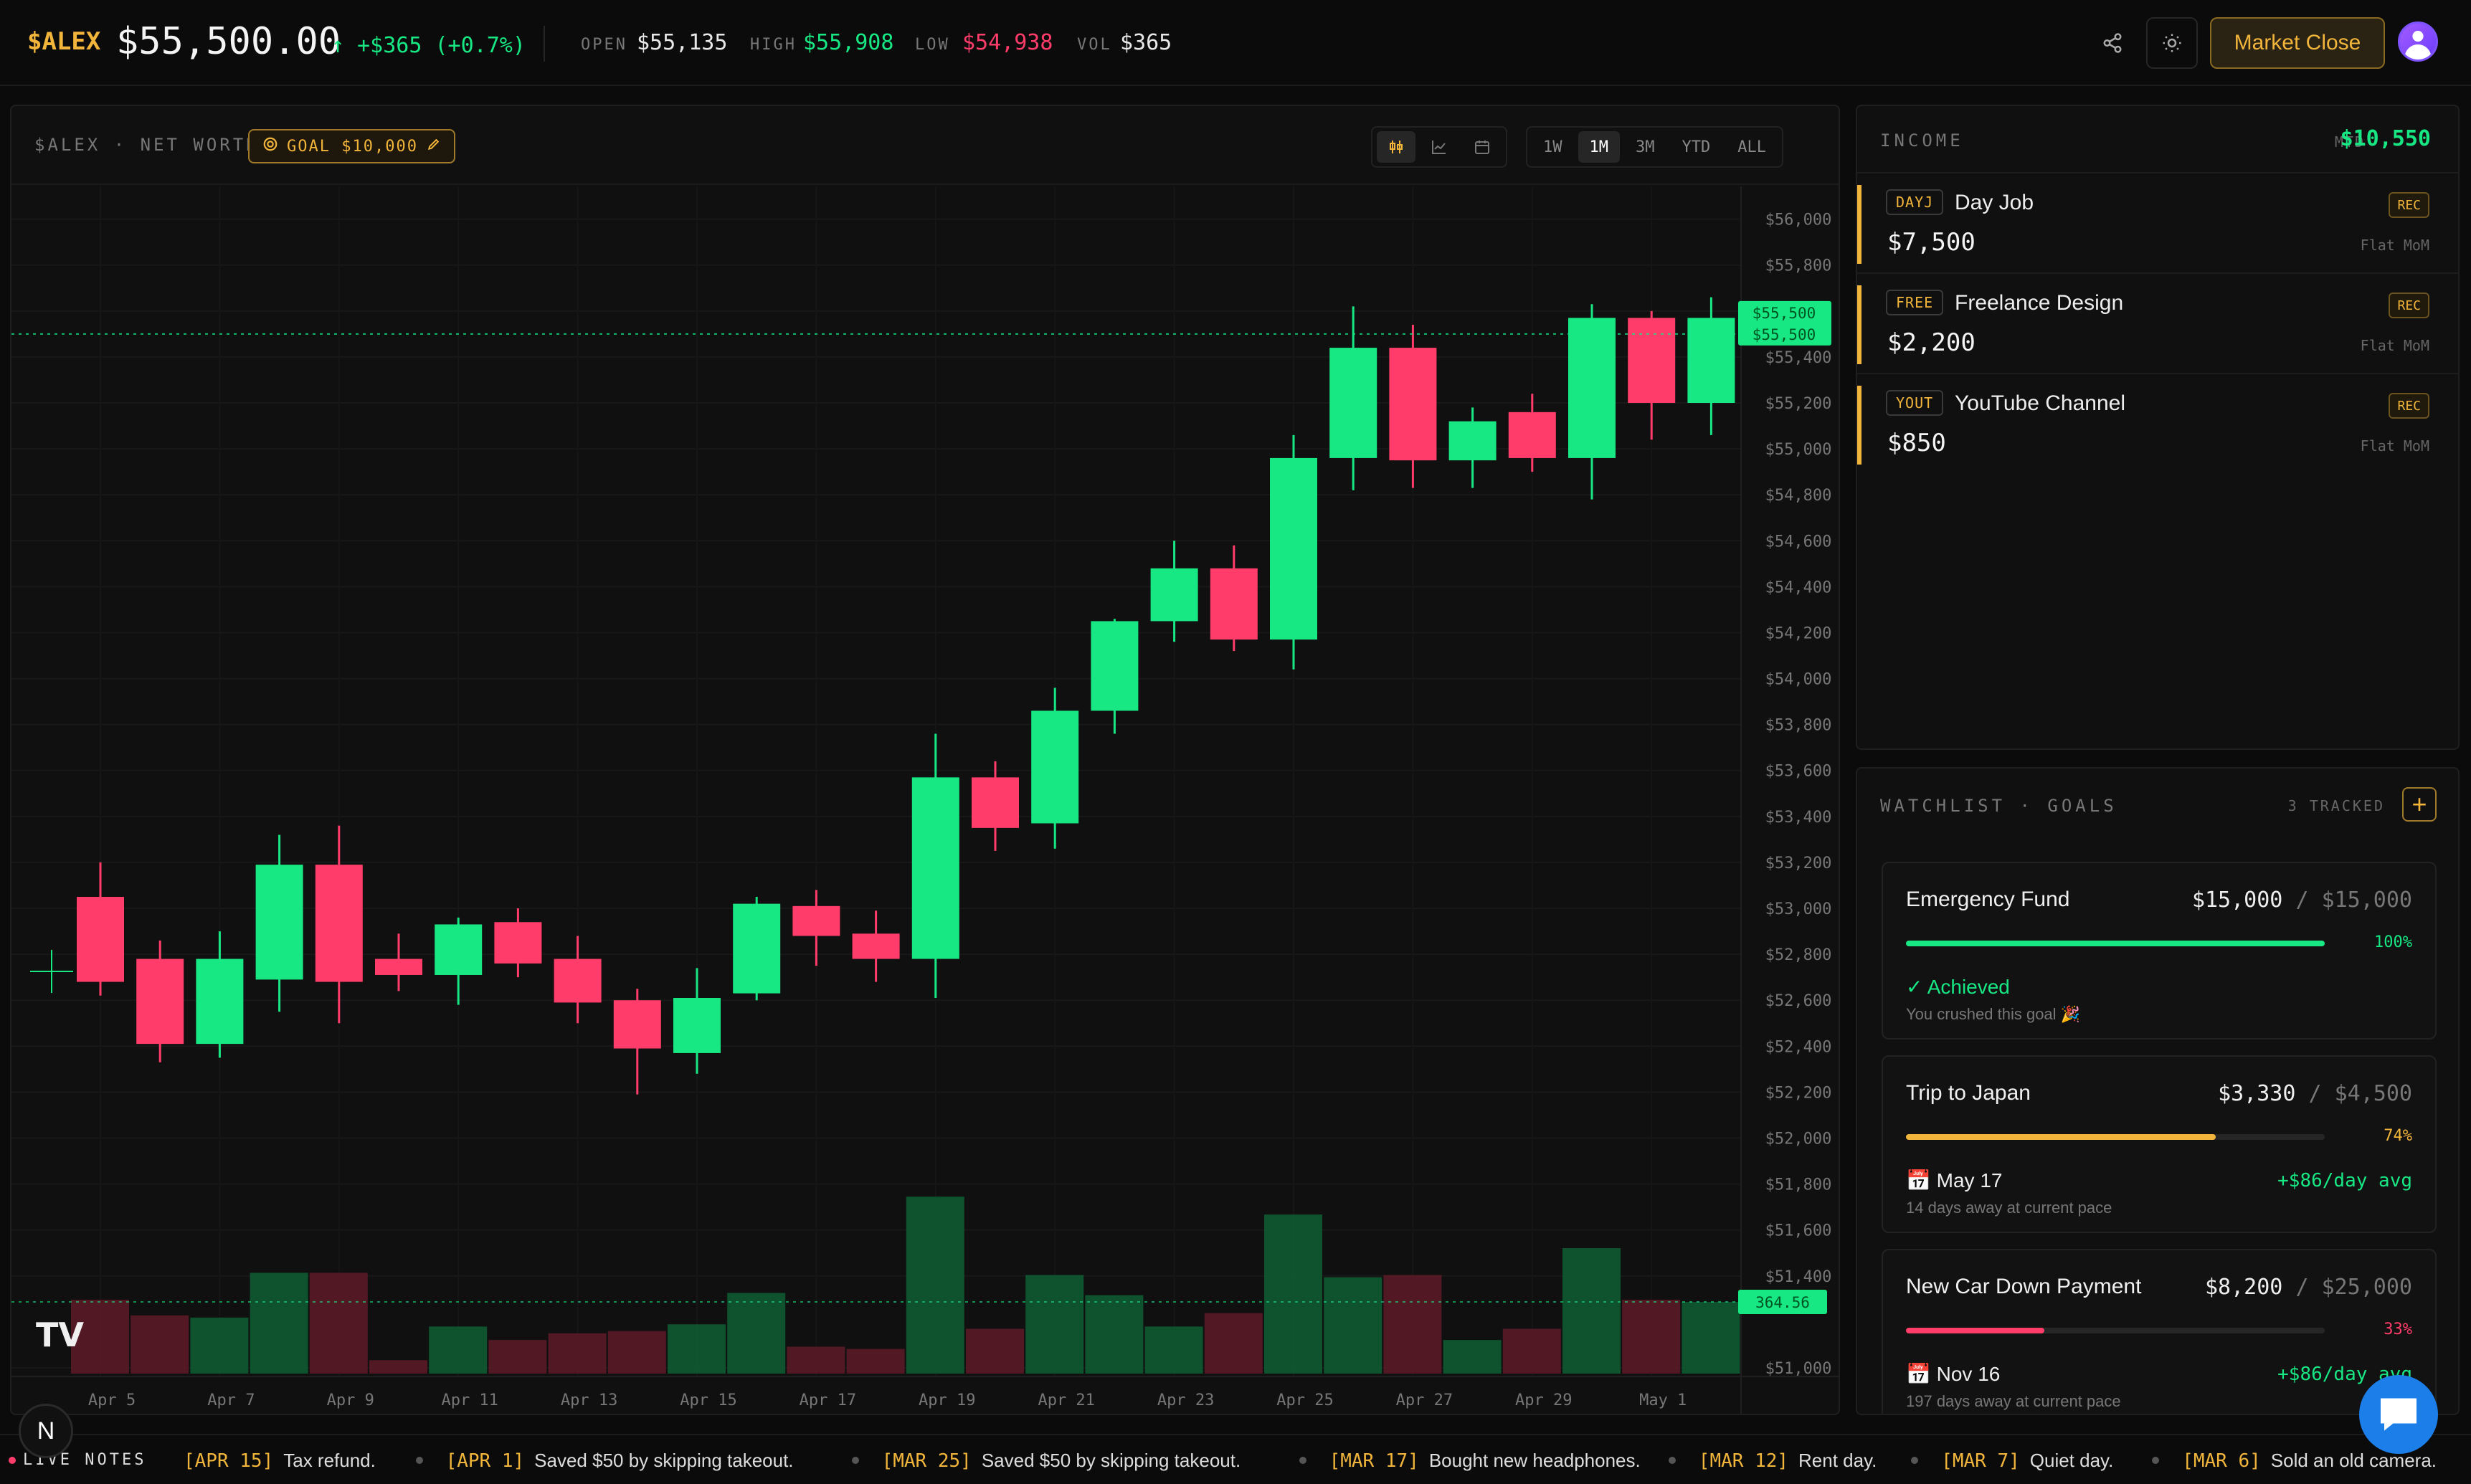 The height and width of the screenshot is (1484, 2471). I want to click on y-tick-label: $53,200, so click(1798, 864).